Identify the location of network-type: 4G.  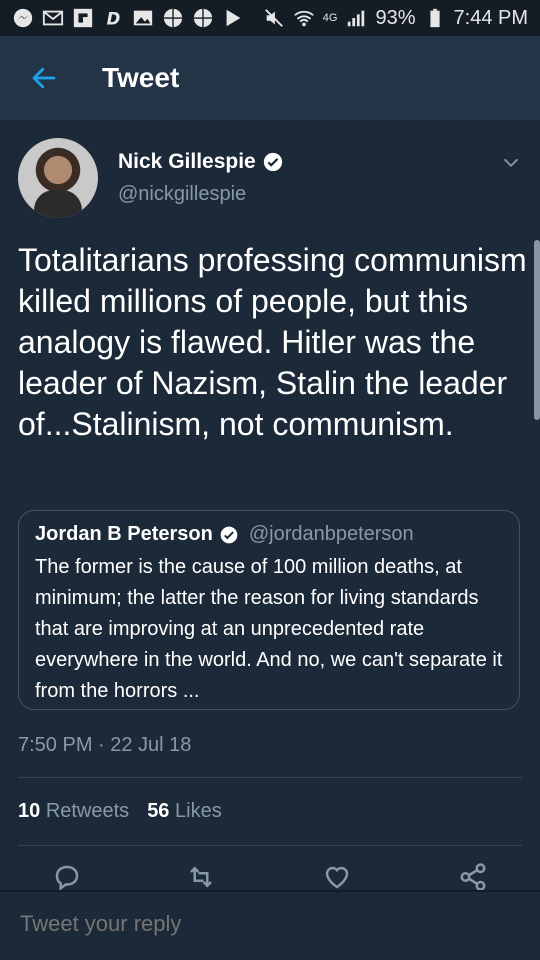
(330, 18).